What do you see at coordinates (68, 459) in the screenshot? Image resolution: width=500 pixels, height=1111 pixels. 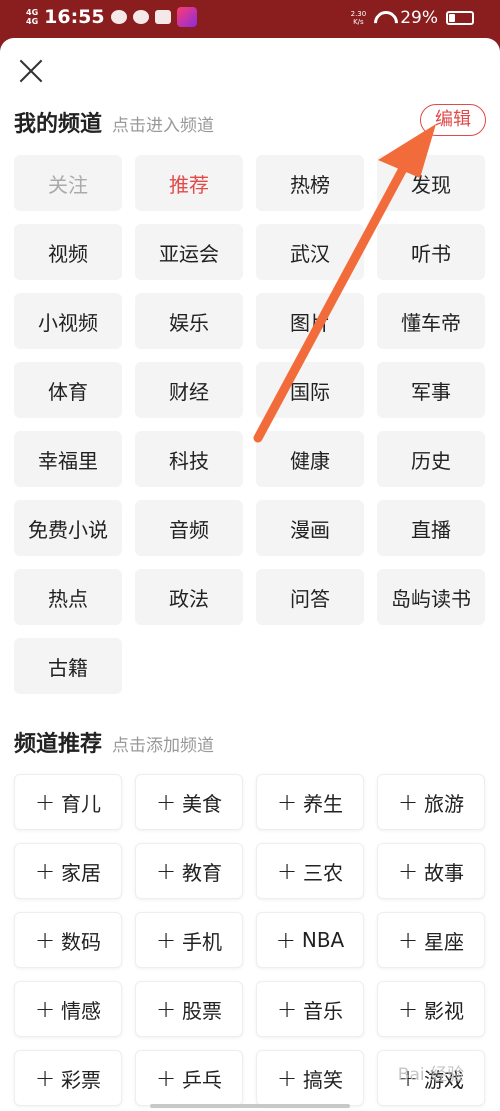 I see `channel-chip: 幸福里` at bounding box center [68, 459].